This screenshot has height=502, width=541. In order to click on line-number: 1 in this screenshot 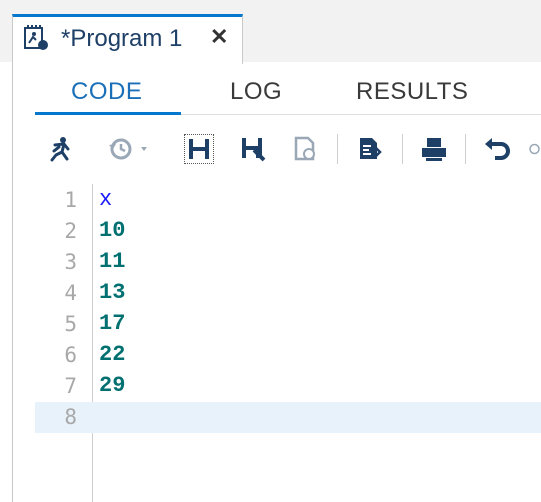, I will do `click(70, 200)`.